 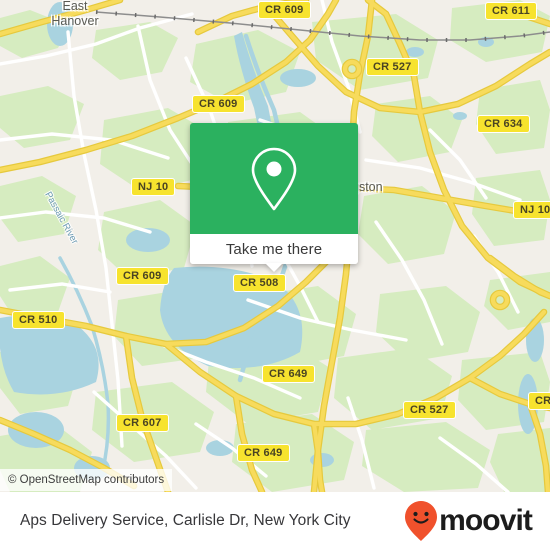 I want to click on road-shield-cr-527-top: CR 527, so click(x=392, y=67).